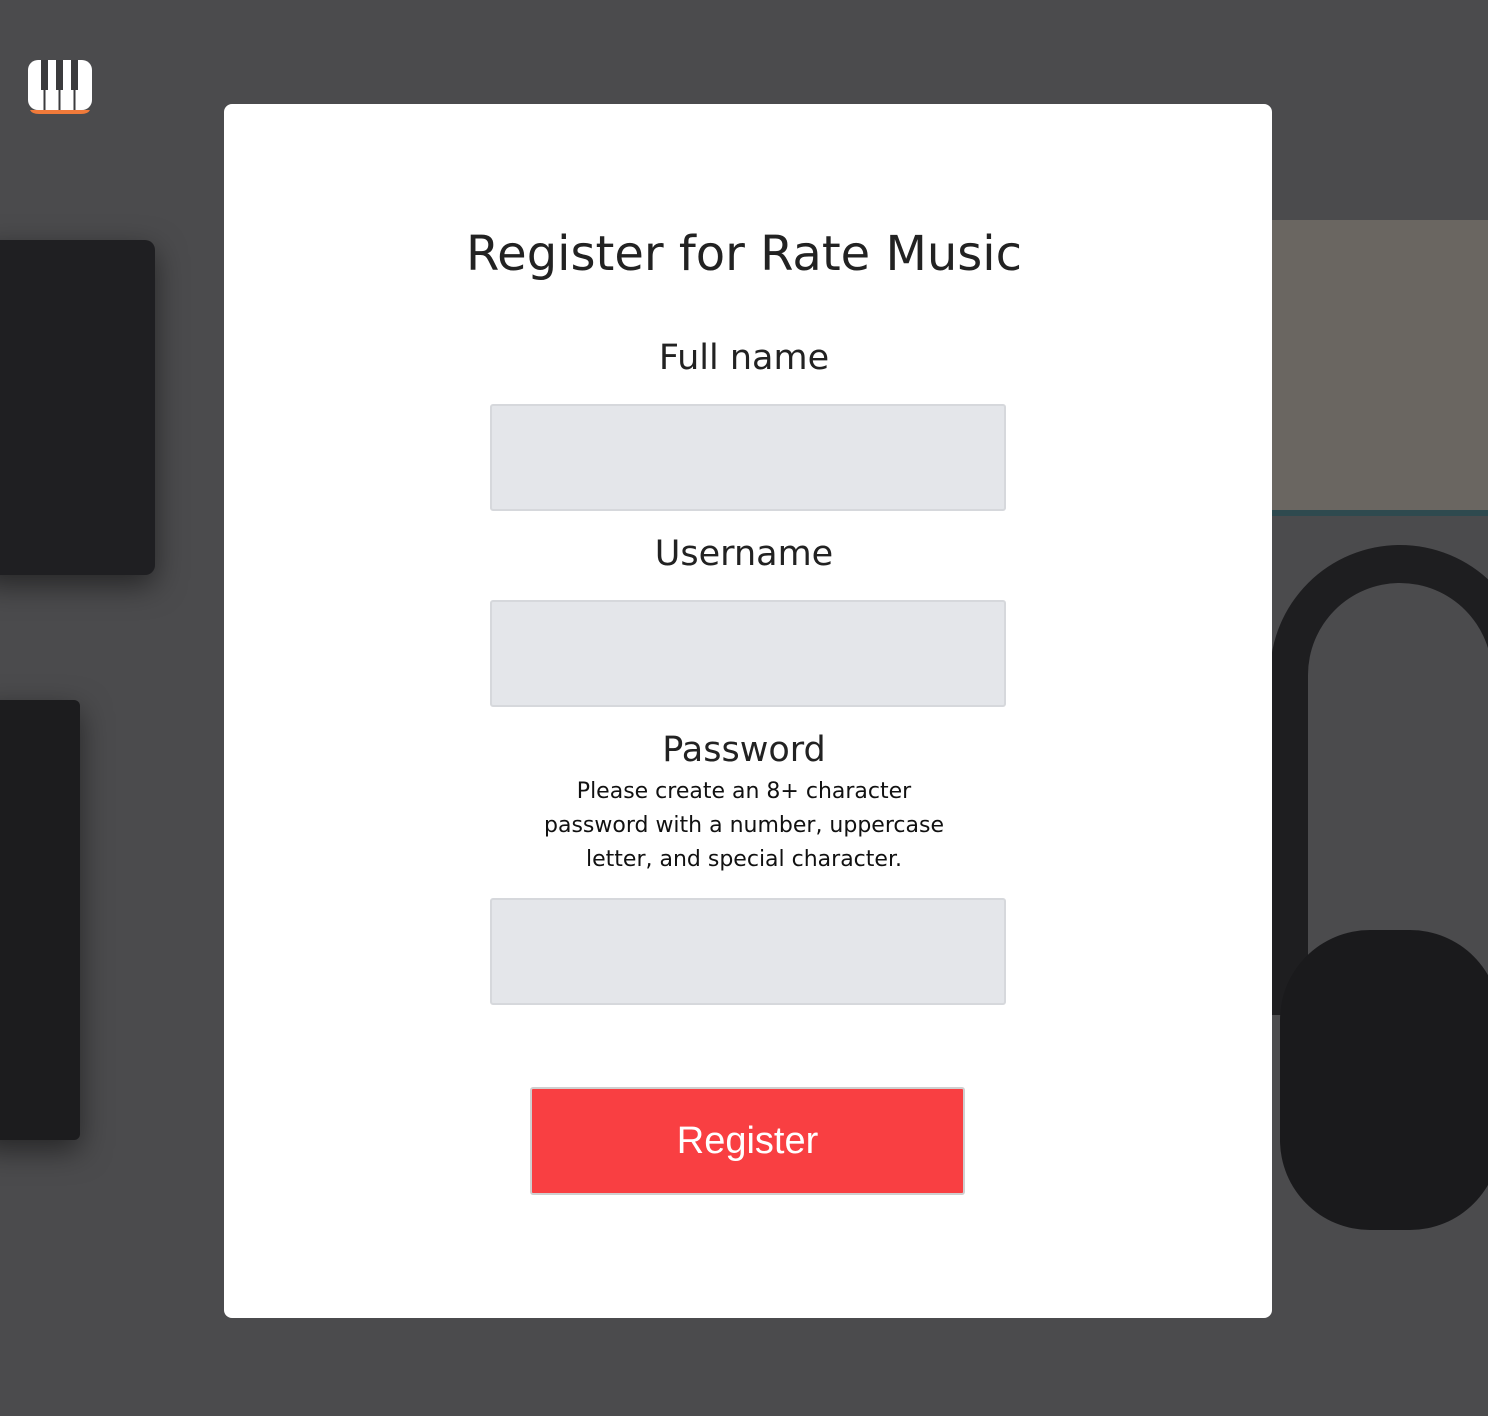 Image resolution: width=1488 pixels, height=1416 pixels. Describe the element at coordinates (744, 254) in the screenshot. I see `page-title: Register for Rate Music` at that location.